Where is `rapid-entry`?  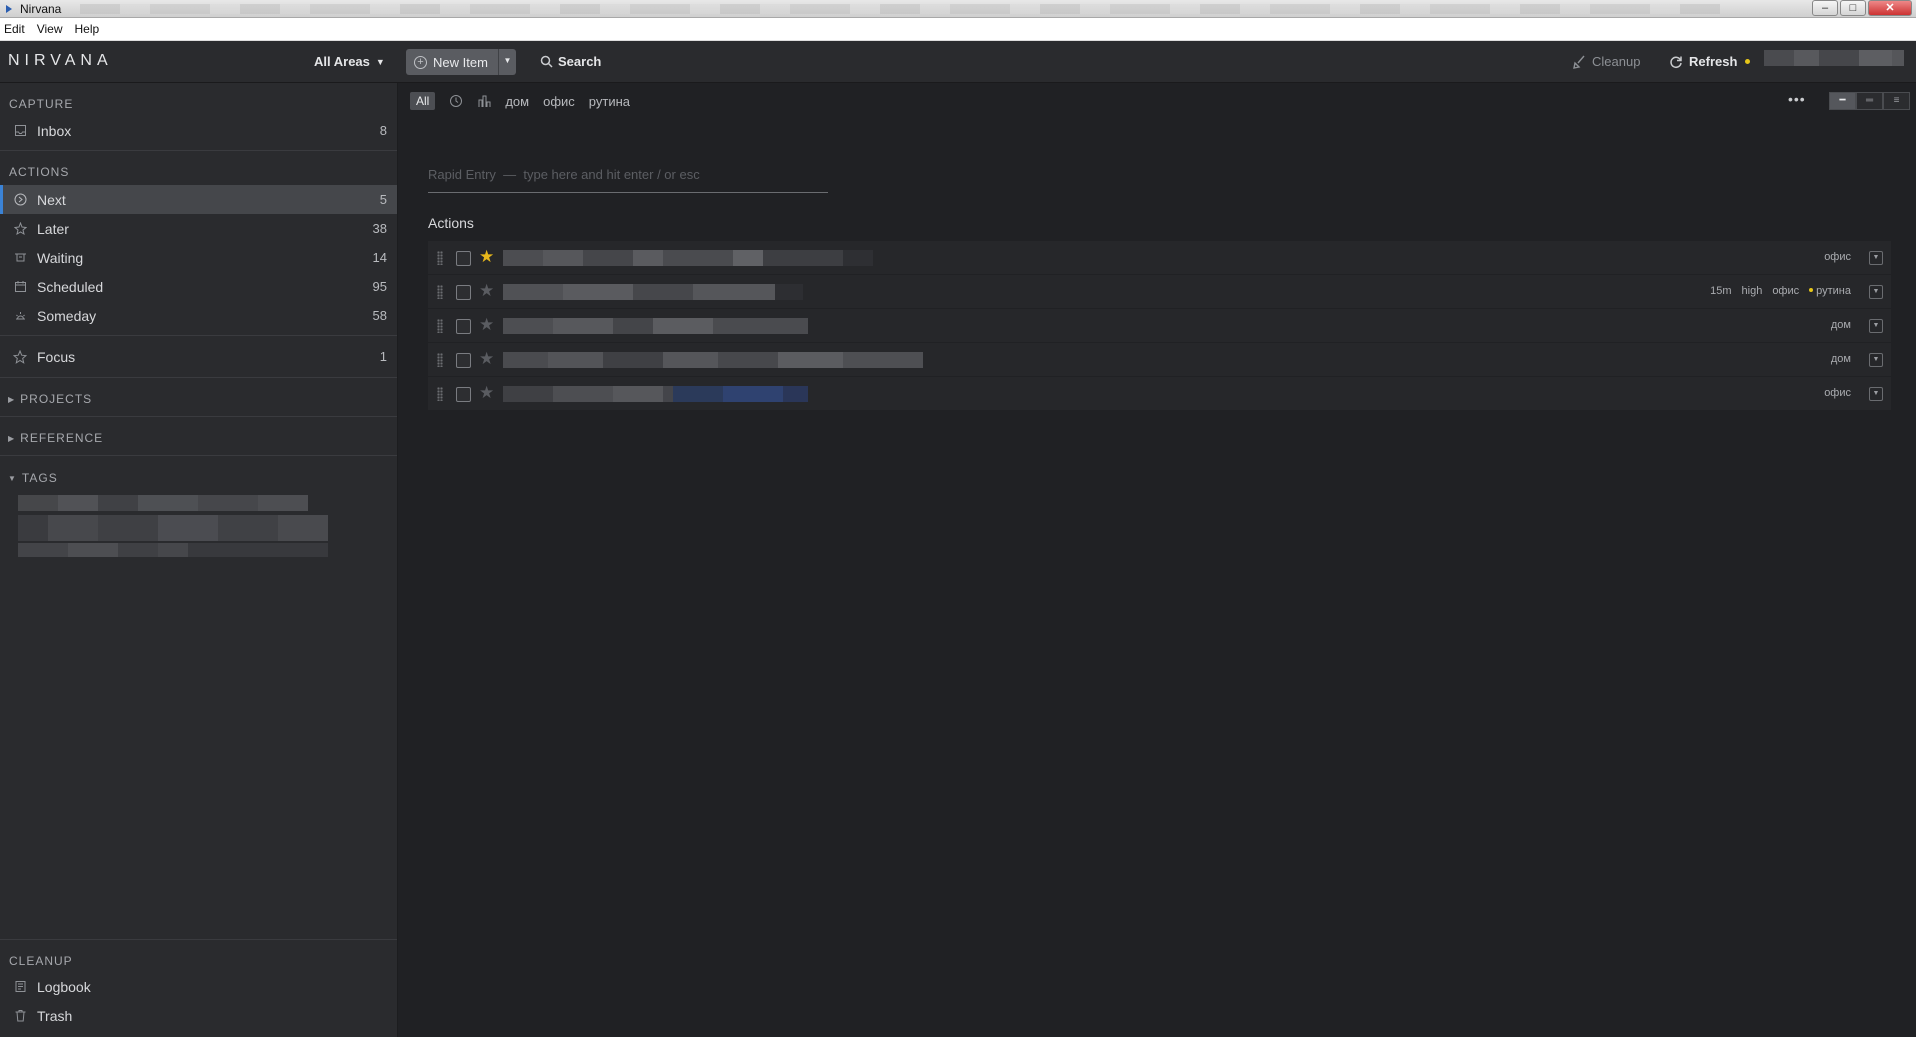
rapid-entry is located at coordinates (628, 176).